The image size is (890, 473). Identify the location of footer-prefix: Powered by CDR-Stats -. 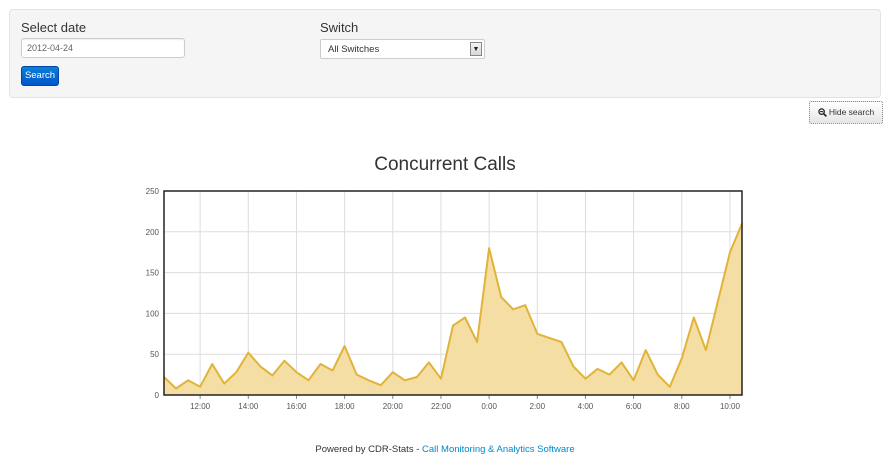
(369, 449).